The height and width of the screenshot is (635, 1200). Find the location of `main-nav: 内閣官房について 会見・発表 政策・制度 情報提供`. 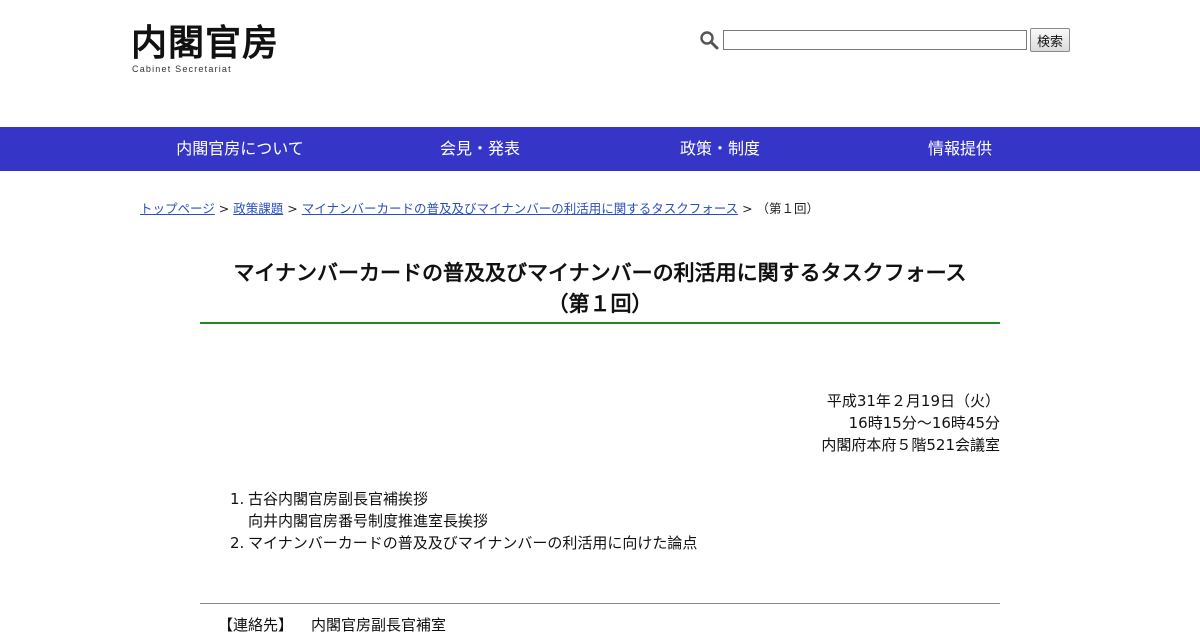

main-nav: 内閣官房について 会見・発表 政策・制度 情報提供 is located at coordinates (600, 149).